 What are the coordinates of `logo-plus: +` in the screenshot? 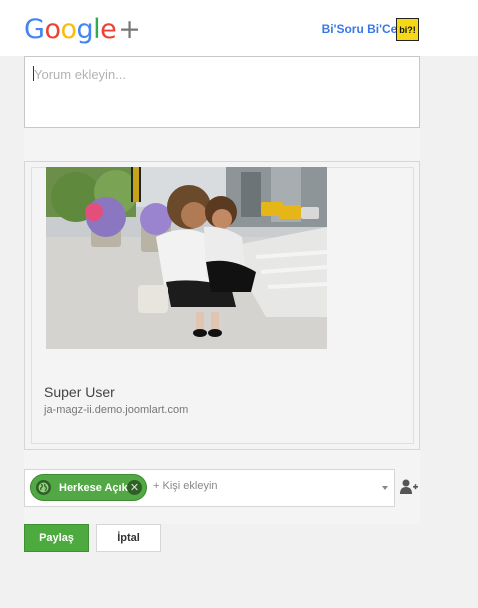 It's located at (129, 29).